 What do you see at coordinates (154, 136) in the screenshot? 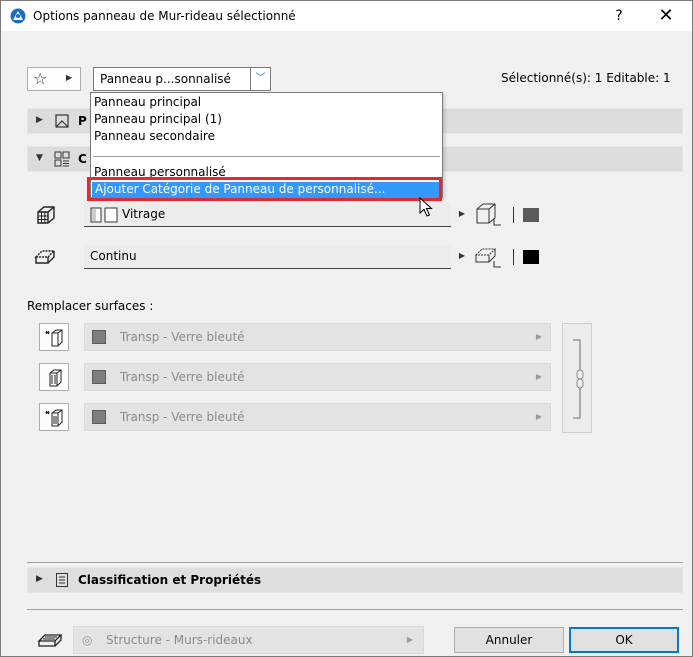
I see `dropdown-item: Panneau secondaire` at bounding box center [154, 136].